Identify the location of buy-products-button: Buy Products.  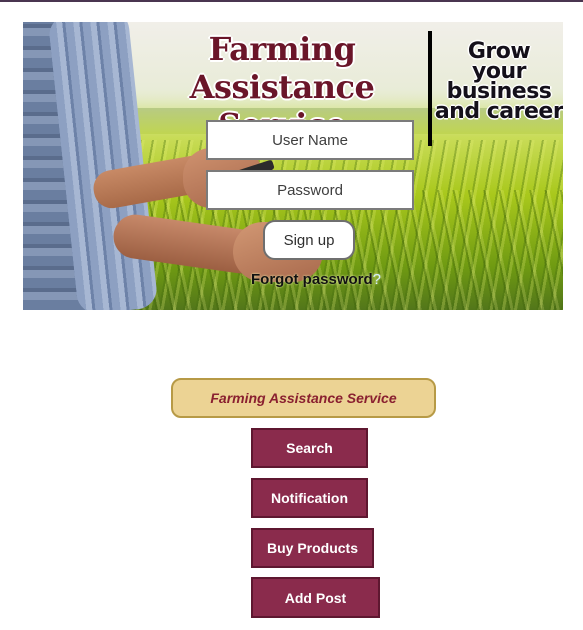
(312, 548).